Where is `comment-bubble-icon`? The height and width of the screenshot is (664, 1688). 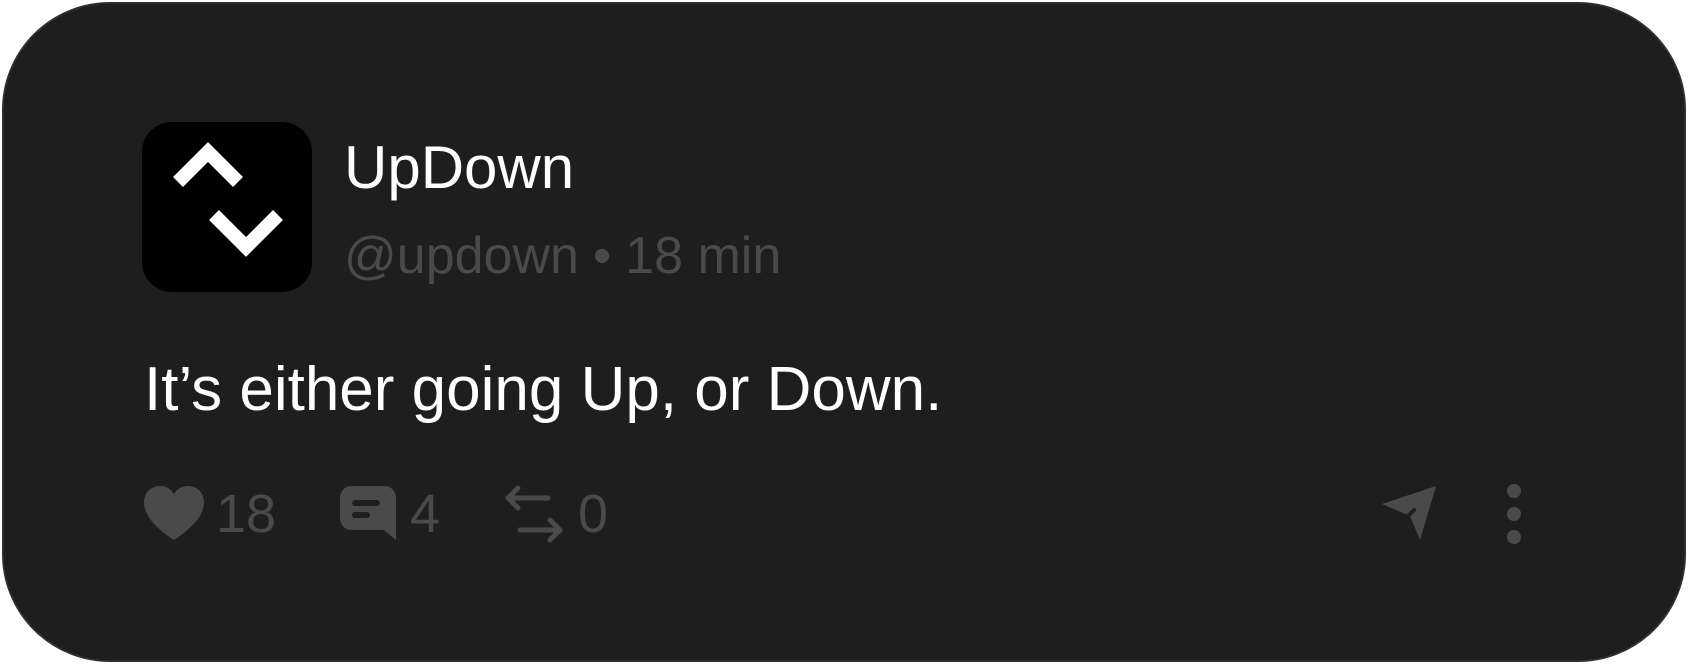
comment-bubble-icon is located at coordinates (368, 513).